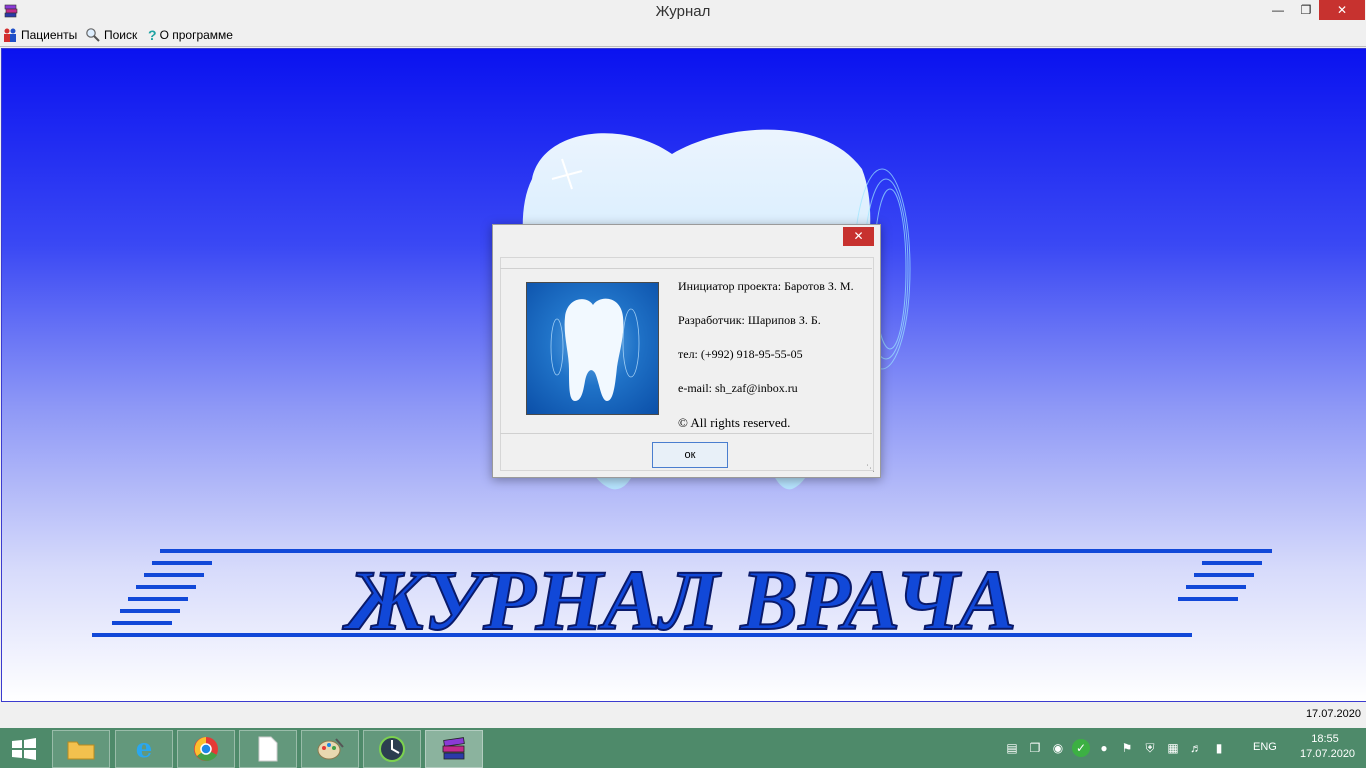 The image size is (1366, 768). I want to click on status-bar: 17.07.2020, so click(683, 714).